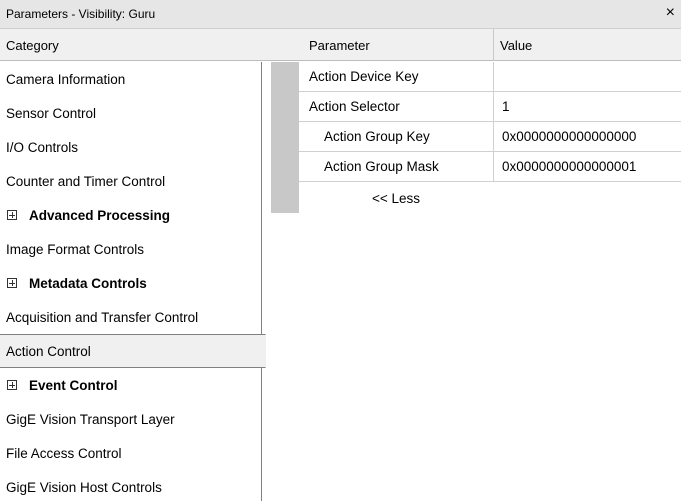 The image size is (681, 501). Describe the element at coordinates (354, 106) in the screenshot. I see `parameter-name: Action Selector` at that location.